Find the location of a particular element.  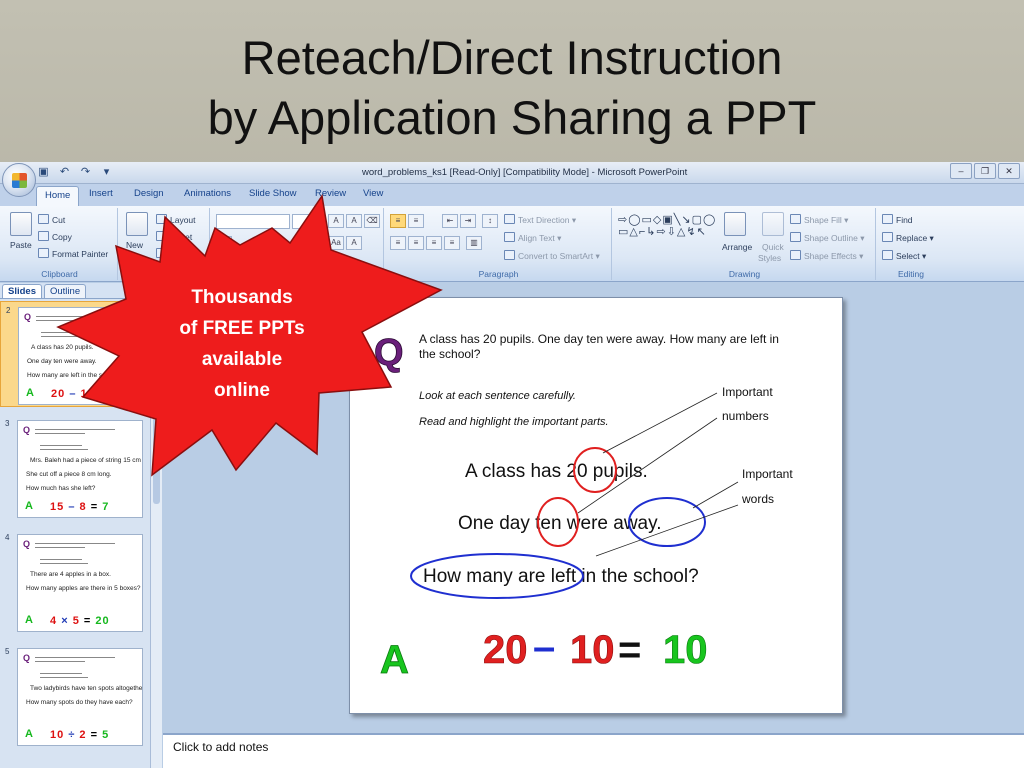

clear-format-button: ⌫ is located at coordinates (372, 221).